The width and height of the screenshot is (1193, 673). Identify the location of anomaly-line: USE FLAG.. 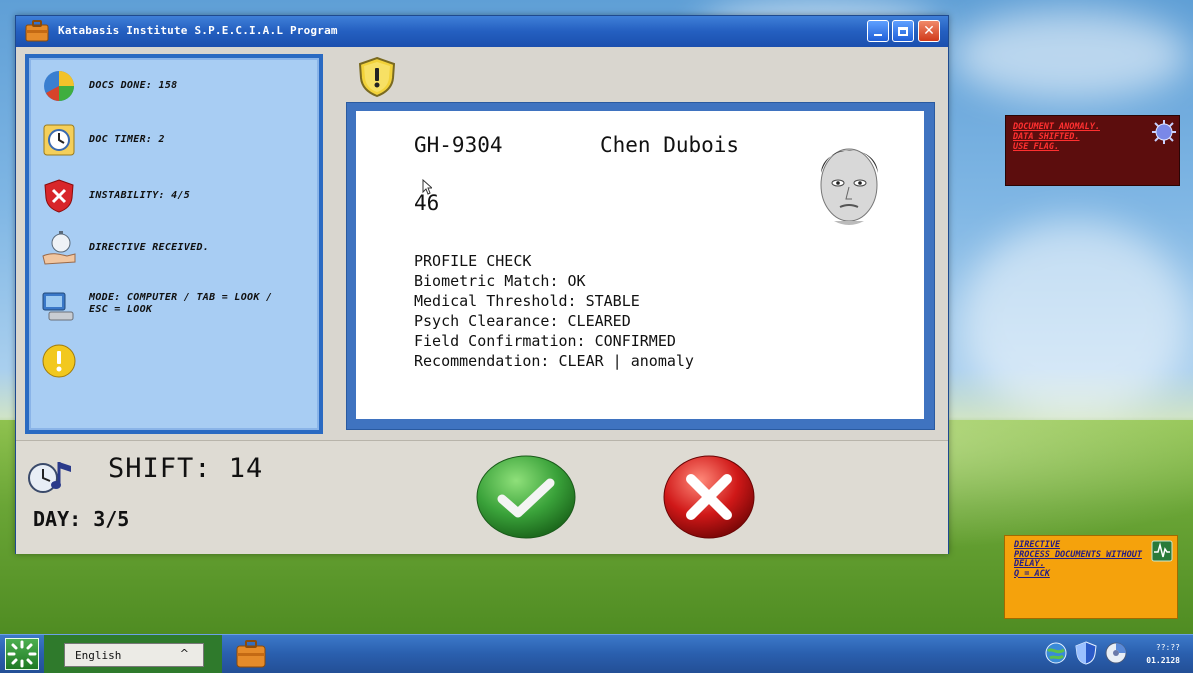
(1036, 147).